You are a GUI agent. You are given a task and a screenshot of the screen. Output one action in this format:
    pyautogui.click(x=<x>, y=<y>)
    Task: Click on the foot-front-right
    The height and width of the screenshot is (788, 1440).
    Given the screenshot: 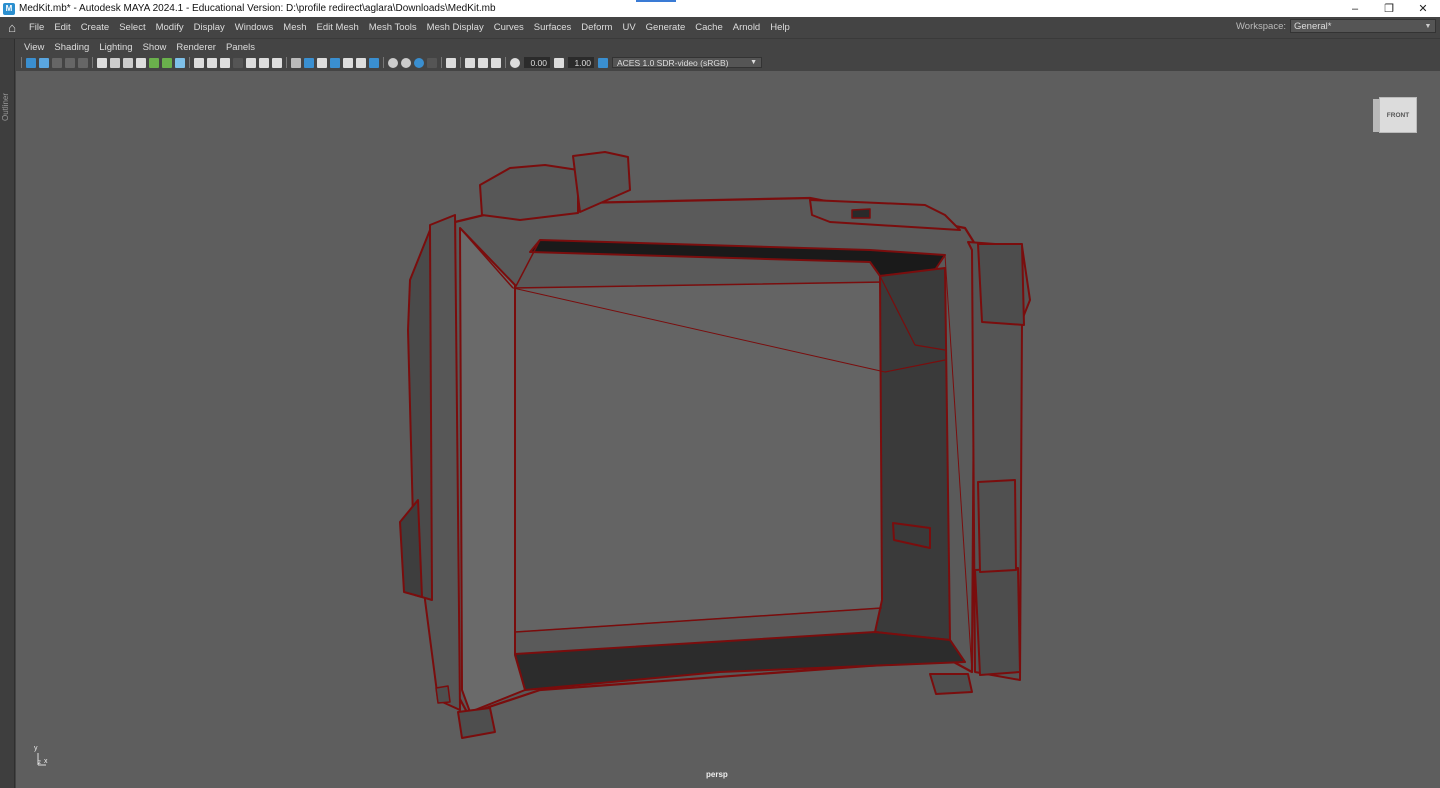 What is the action you would take?
    pyautogui.click(x=951, y=684)
    